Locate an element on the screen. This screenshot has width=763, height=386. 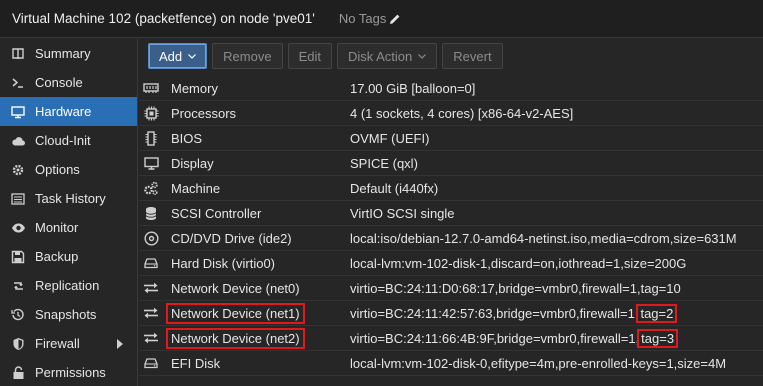
sidebar-item-monitor: Monitor is located at coordinates (68, 227).